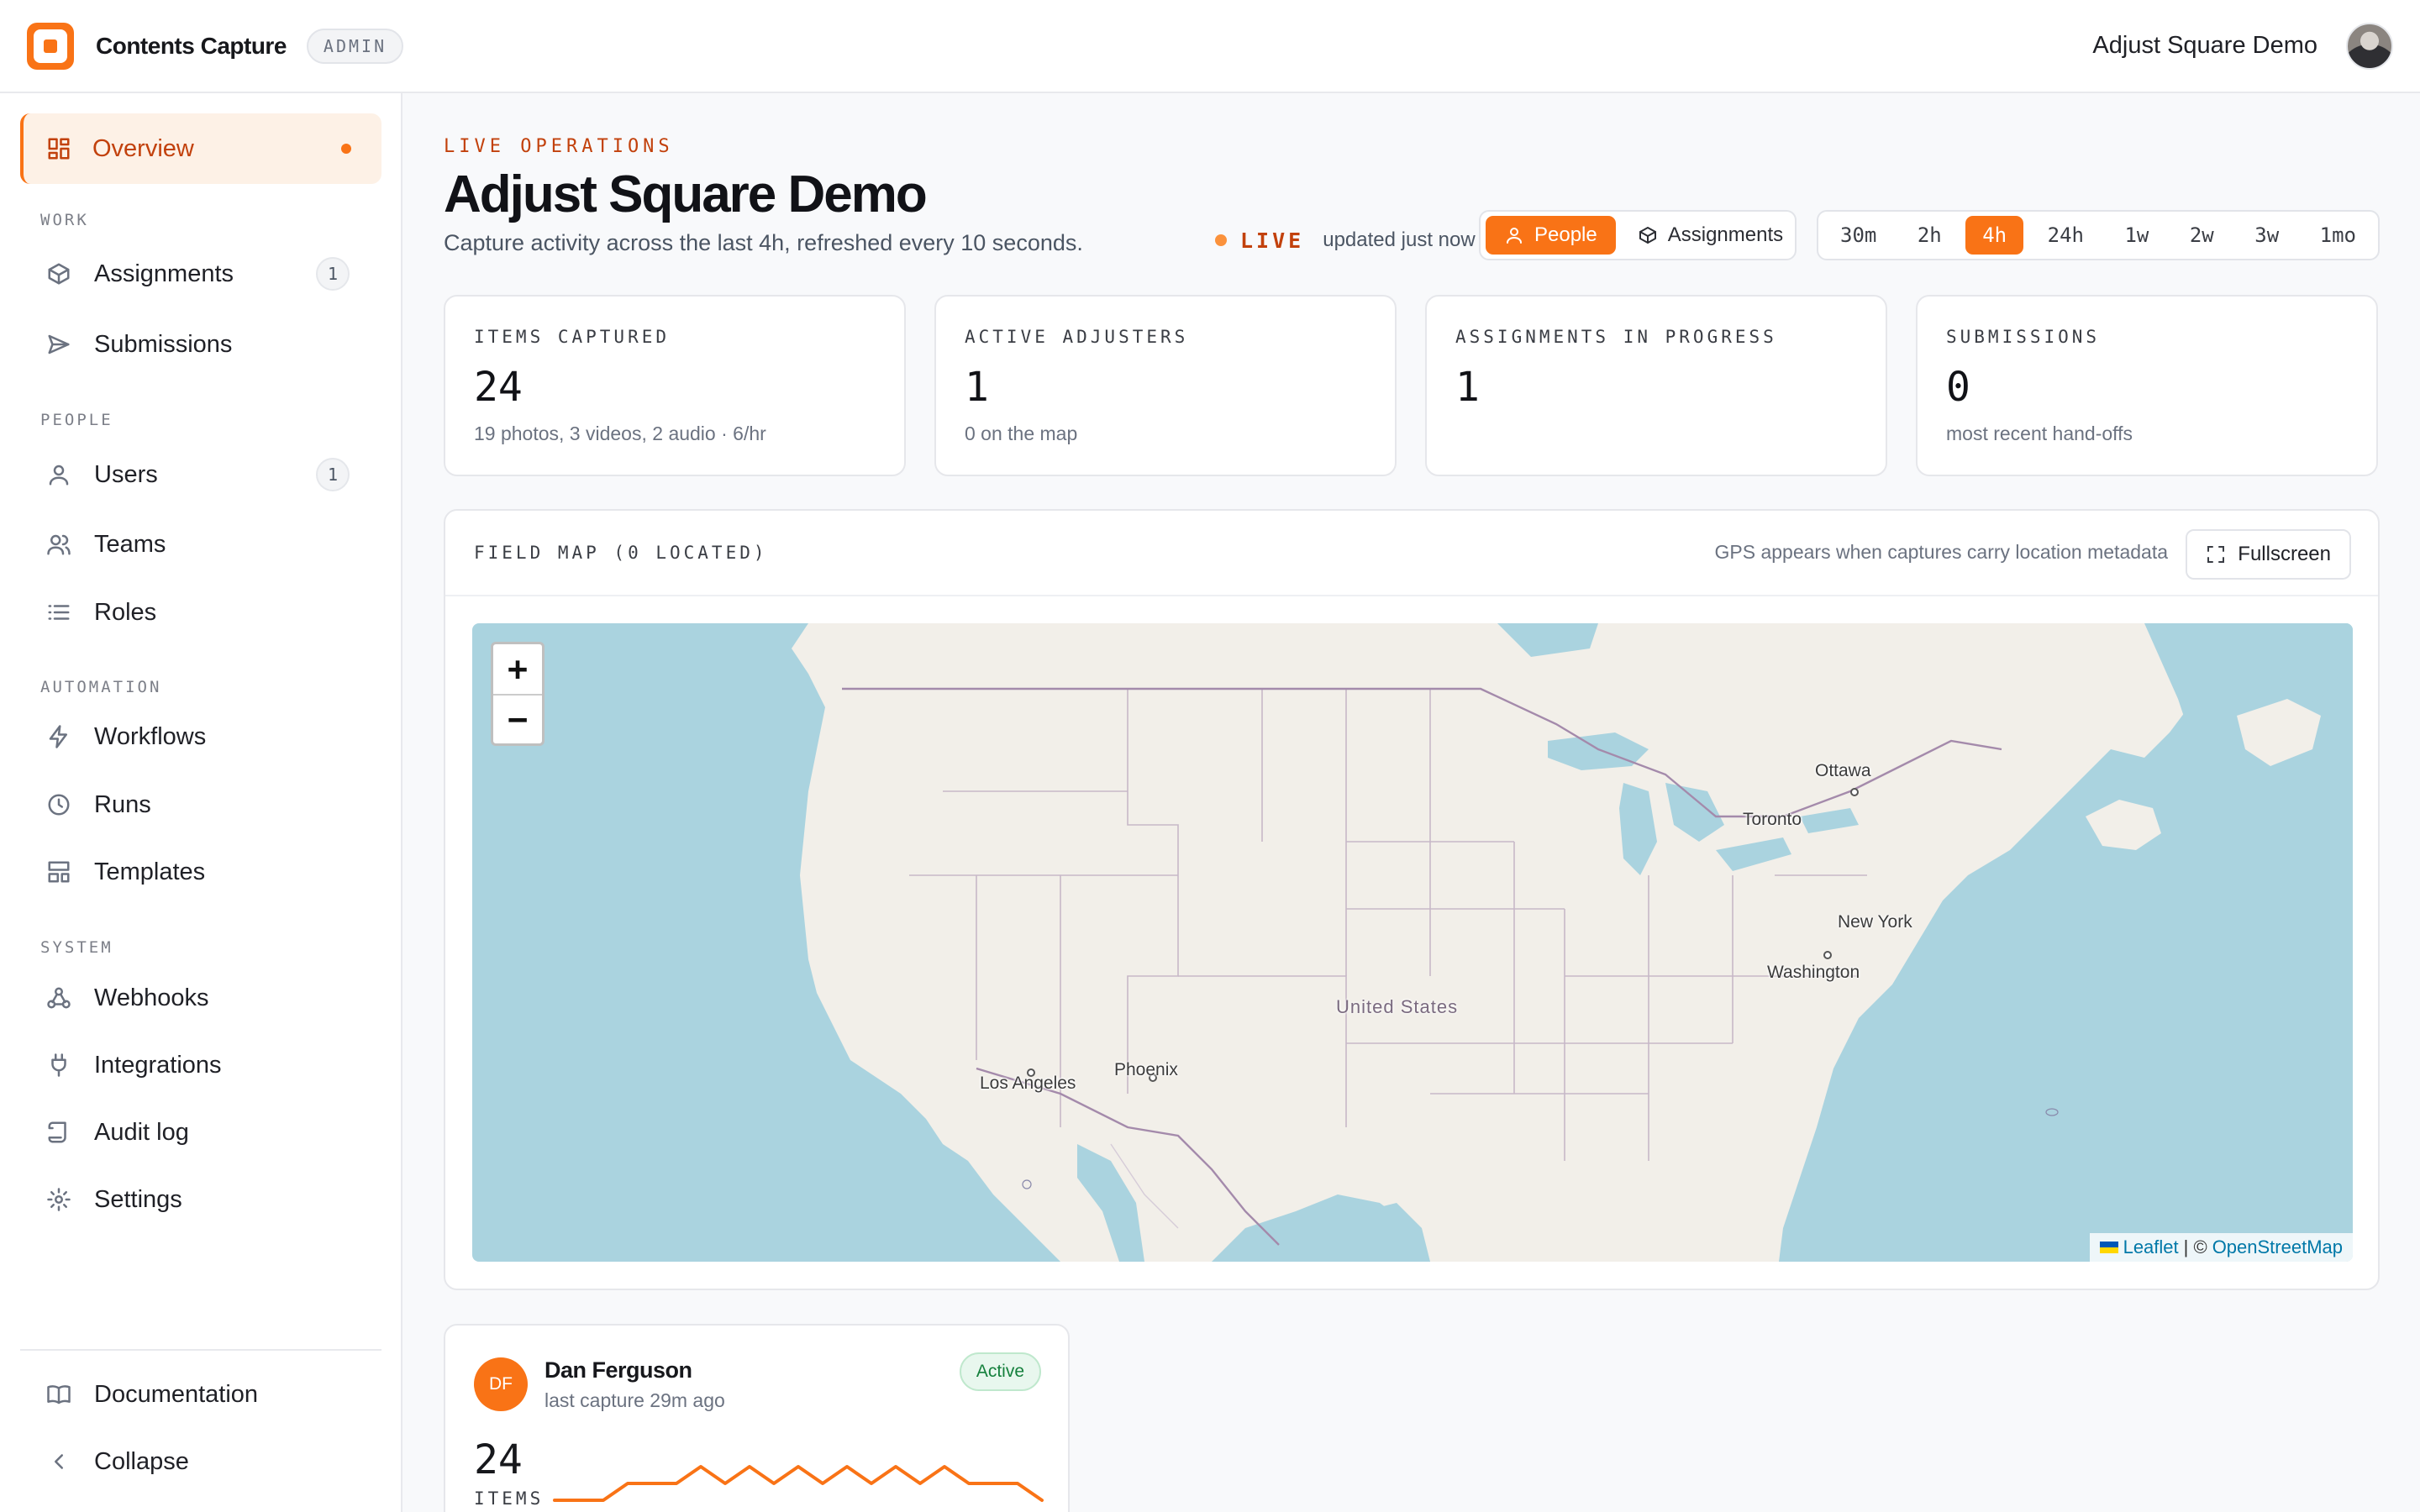 This screenshot has height=1512, width=2420. I want to click on sidebar-item-integrations: Integrations, so click(200, 1065).